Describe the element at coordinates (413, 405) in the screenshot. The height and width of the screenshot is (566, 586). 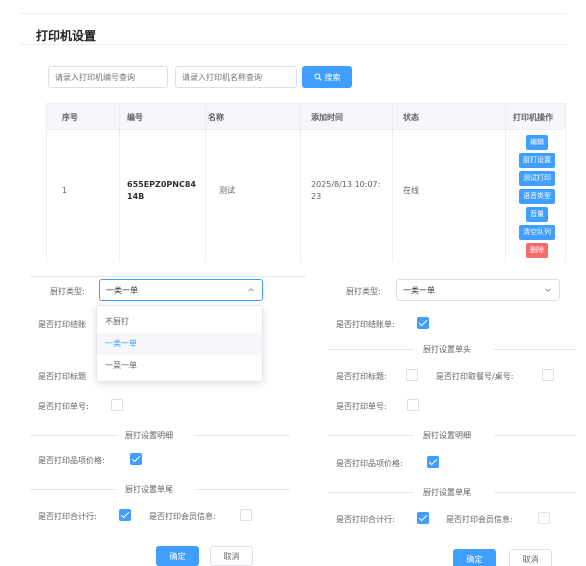
I see `right-print-order-no-checkbox` at that location.